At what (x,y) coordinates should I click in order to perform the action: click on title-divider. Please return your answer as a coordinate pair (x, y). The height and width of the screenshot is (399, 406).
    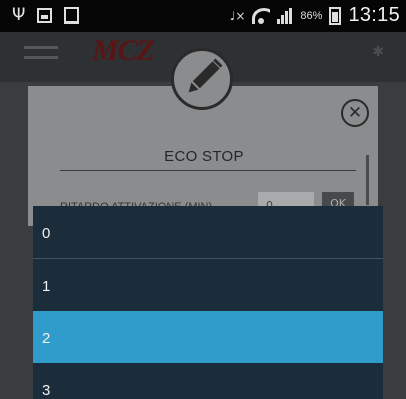
    Looking at the image, I should click on (208, 170).